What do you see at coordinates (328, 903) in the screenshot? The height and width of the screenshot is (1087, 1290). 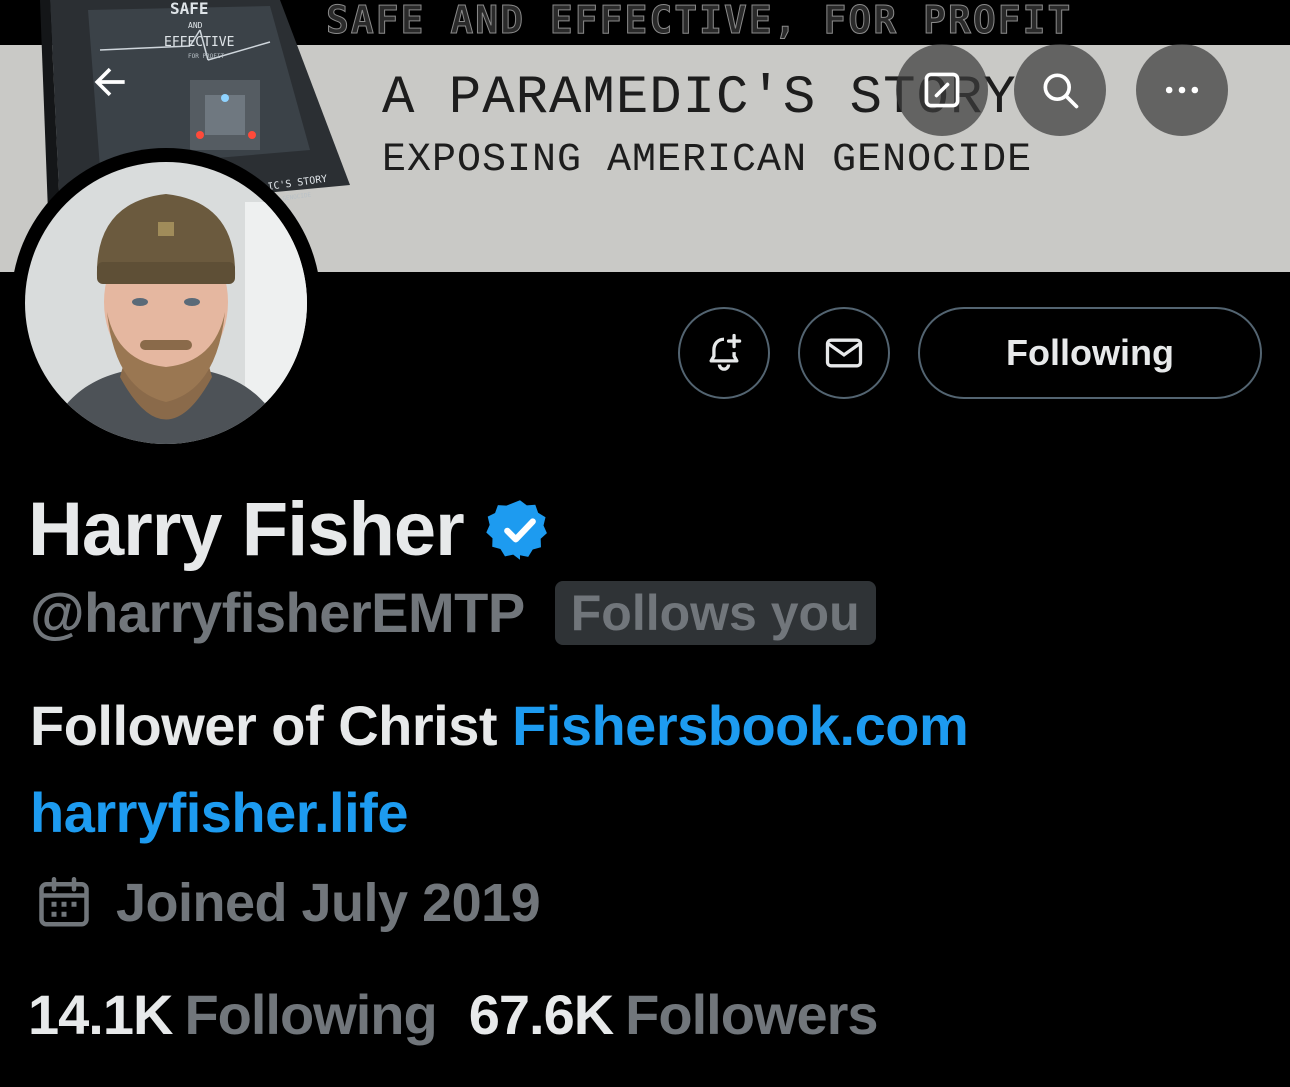 I see `joined-date: Joined July 2019` at bounding box center [328, 903].